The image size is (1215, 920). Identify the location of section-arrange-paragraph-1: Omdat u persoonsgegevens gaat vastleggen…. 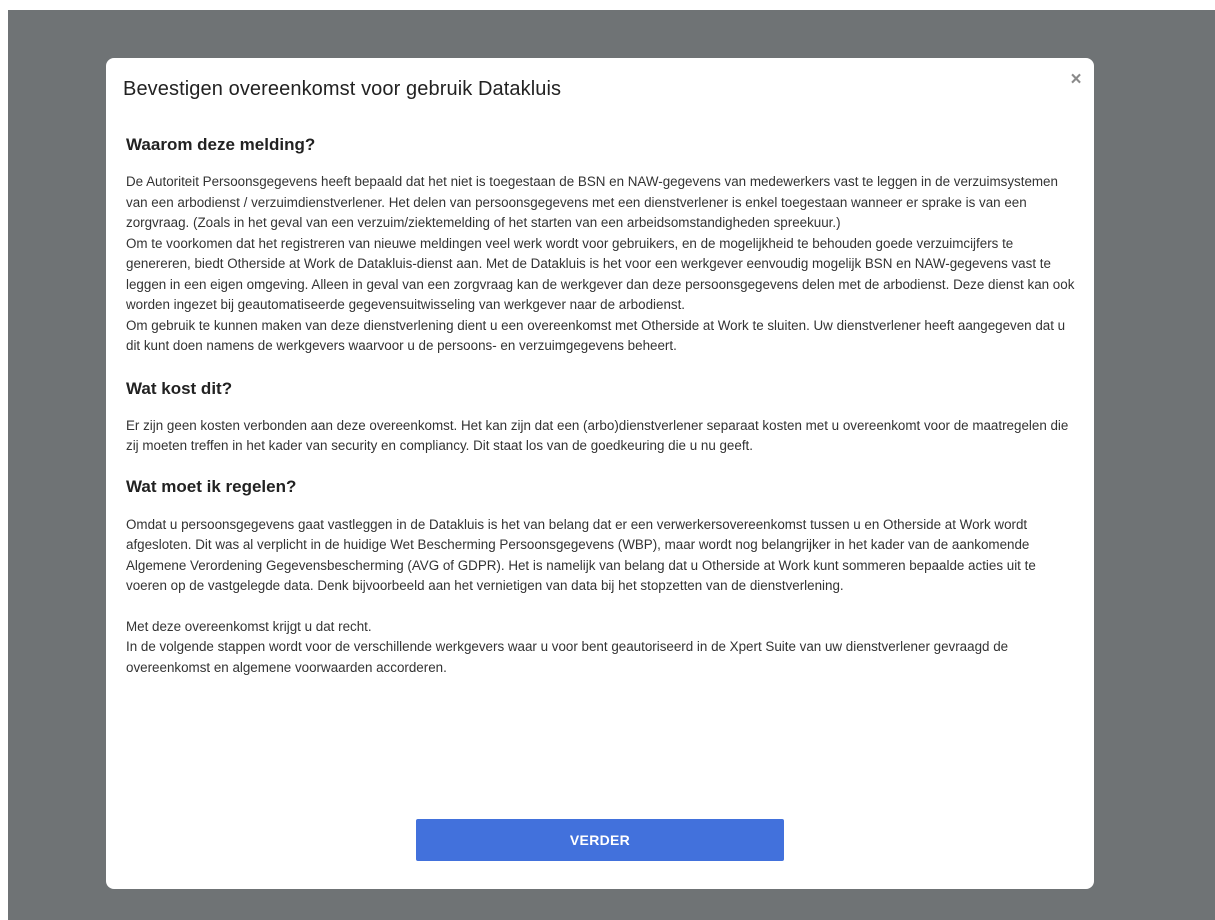
(581, 555).